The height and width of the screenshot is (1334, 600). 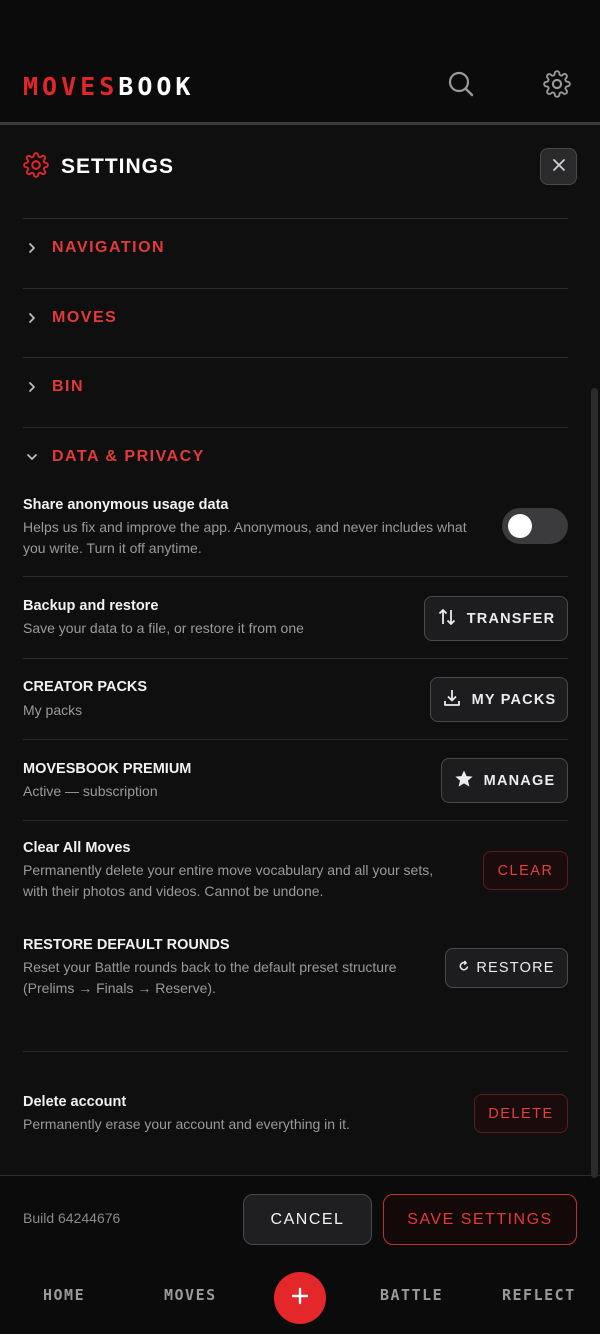 What do you see at coordinates (112, 548) in the screenshot?
I see `usage-data-desc-2: you write. Turn it off anytime.` at bounding box center [112, 548].